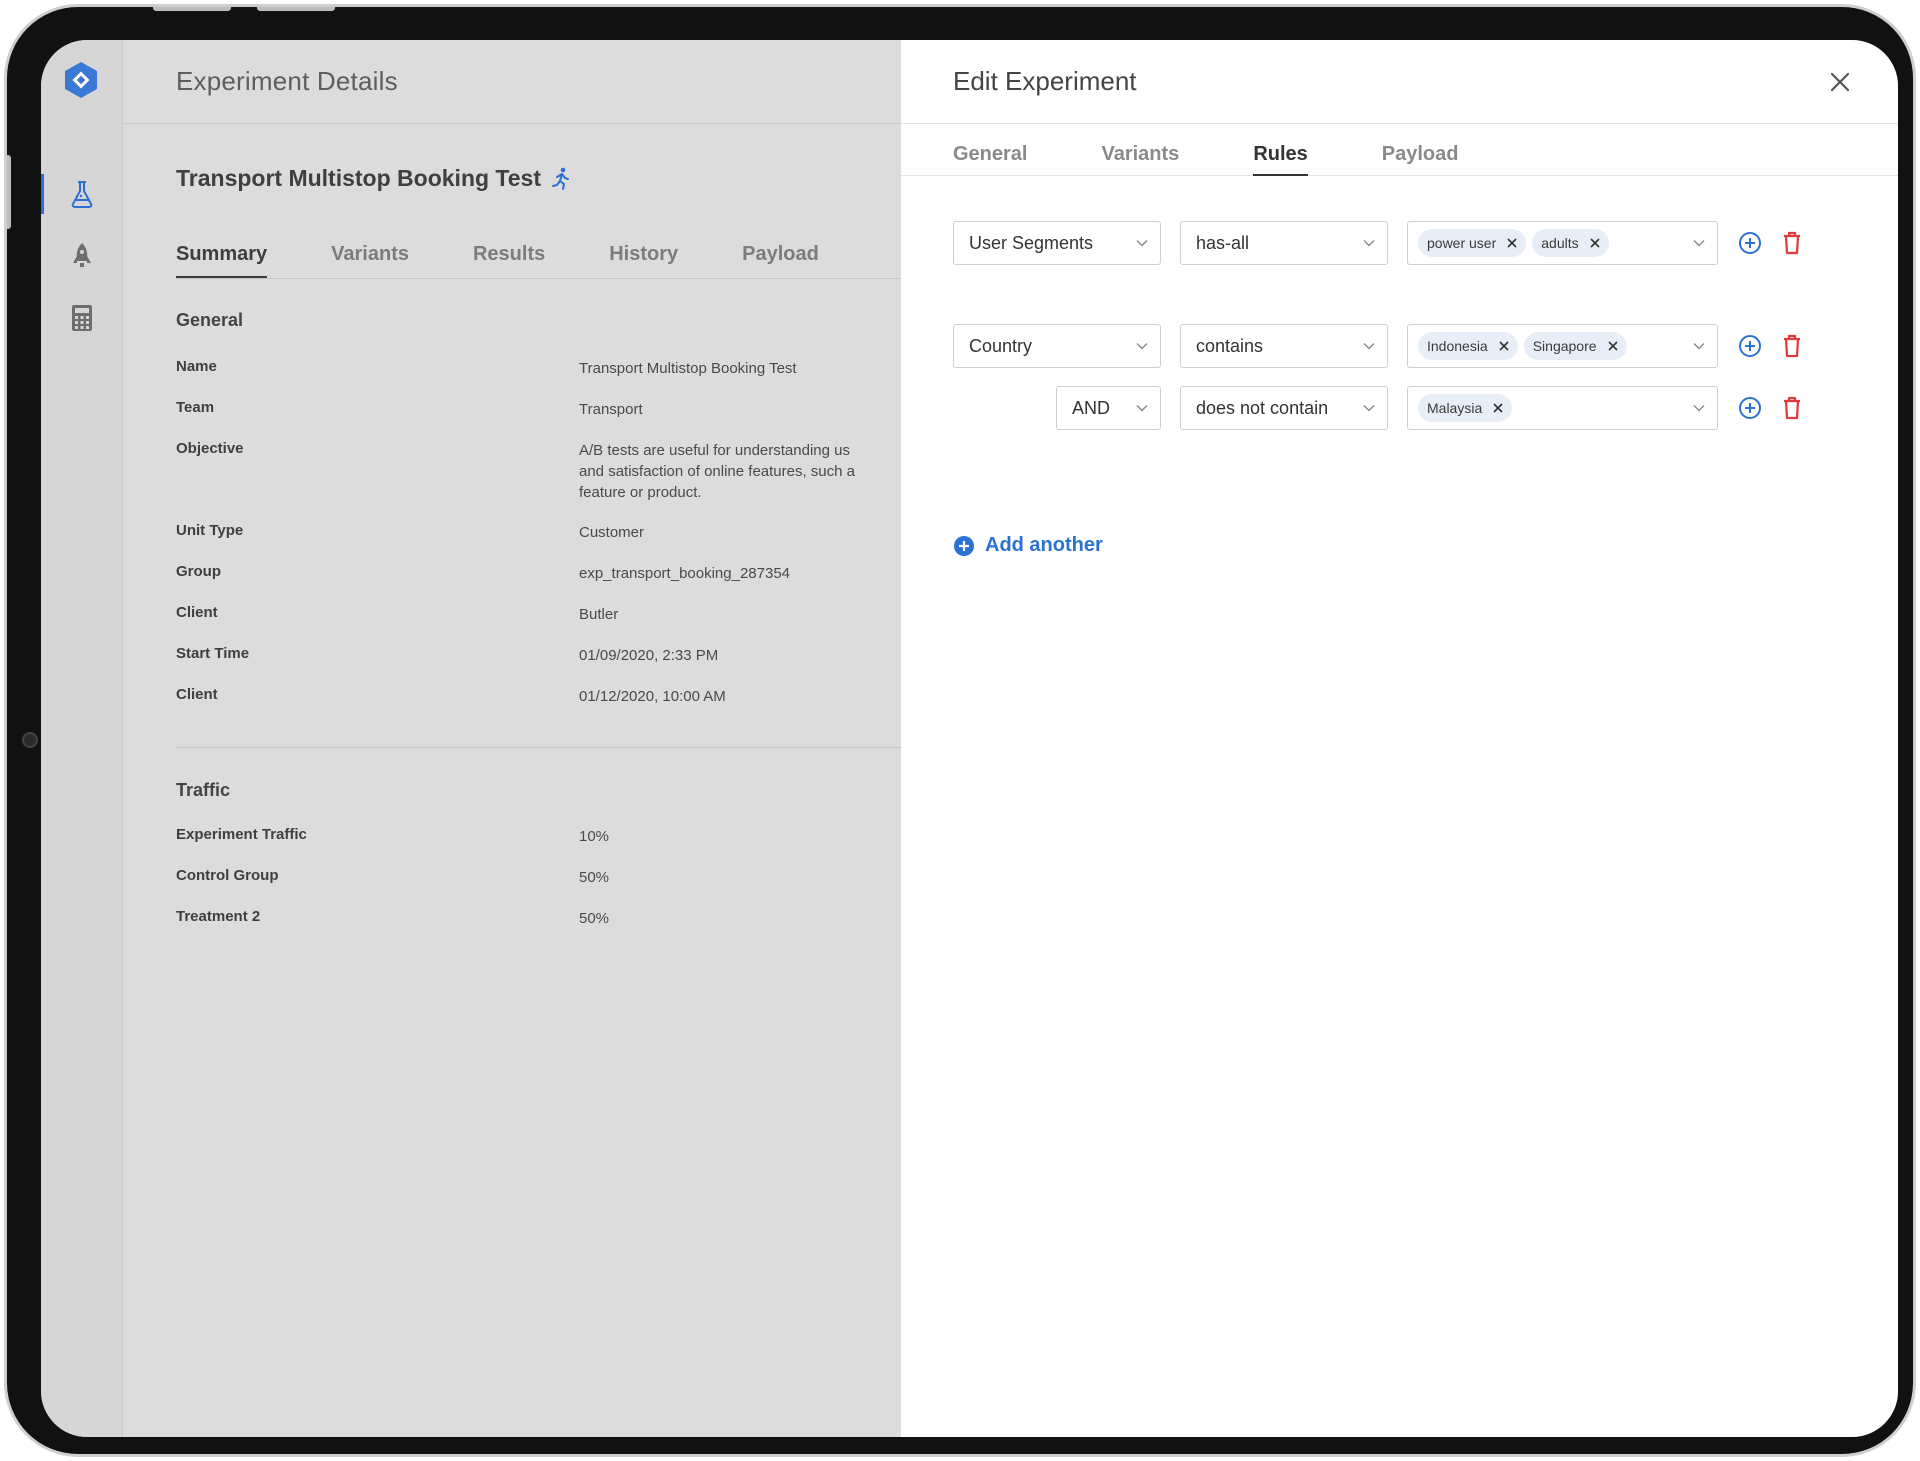 Image resolution: width=1920 pixels, height=1461 pixels. I want to click on rule-operator-select: does not contain, so click(1284, 408).